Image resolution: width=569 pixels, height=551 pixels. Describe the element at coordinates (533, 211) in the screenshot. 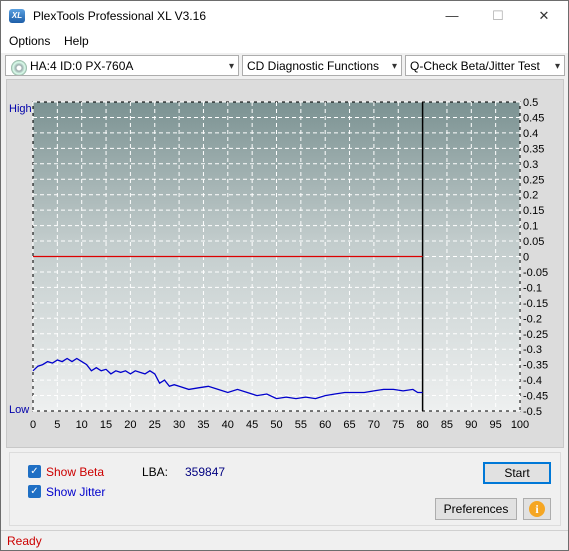

I see `y-tick-label: 0.15` at that location.